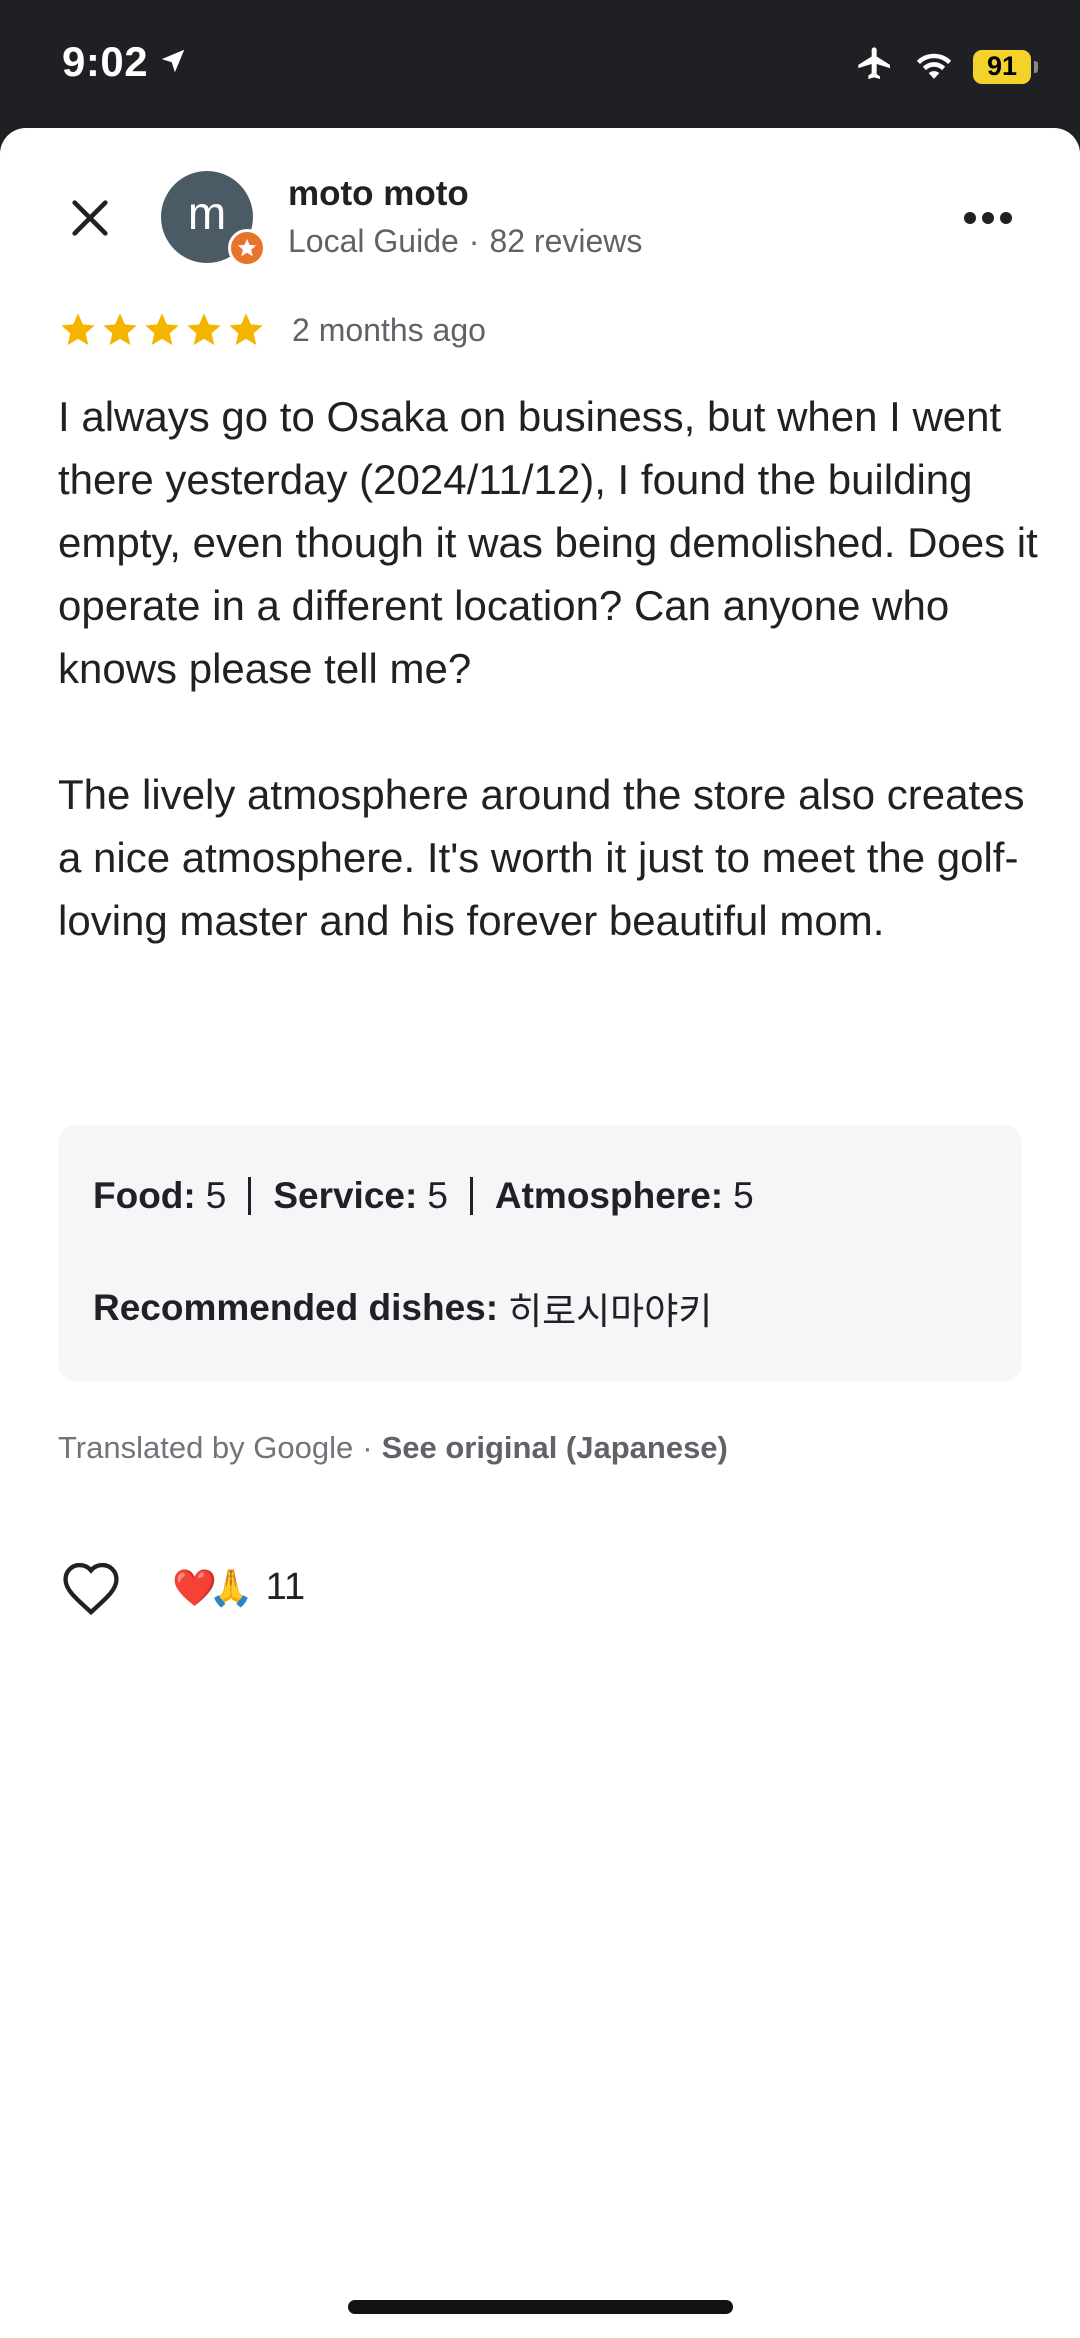 This screenshot has width=1080, height=2338. Describe the element at coordinates (540, 64) in the screenshot. I see `status-bar: 9:02 91` at that location.